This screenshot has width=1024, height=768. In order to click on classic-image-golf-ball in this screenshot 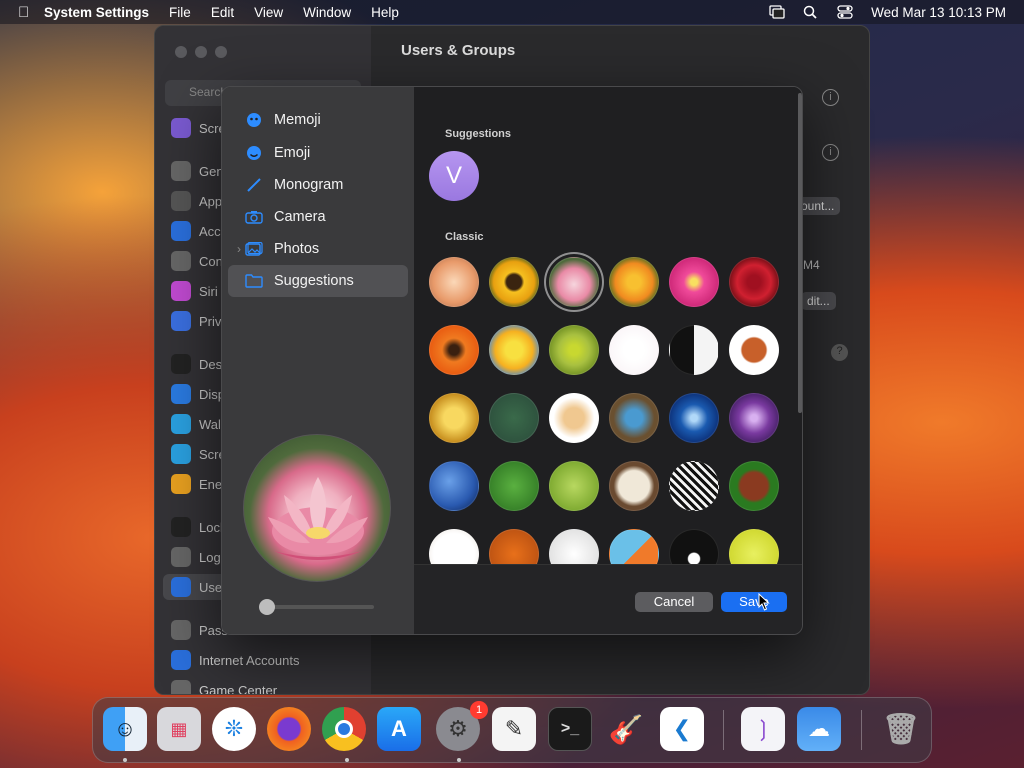, I will do `click(574, 546)`.